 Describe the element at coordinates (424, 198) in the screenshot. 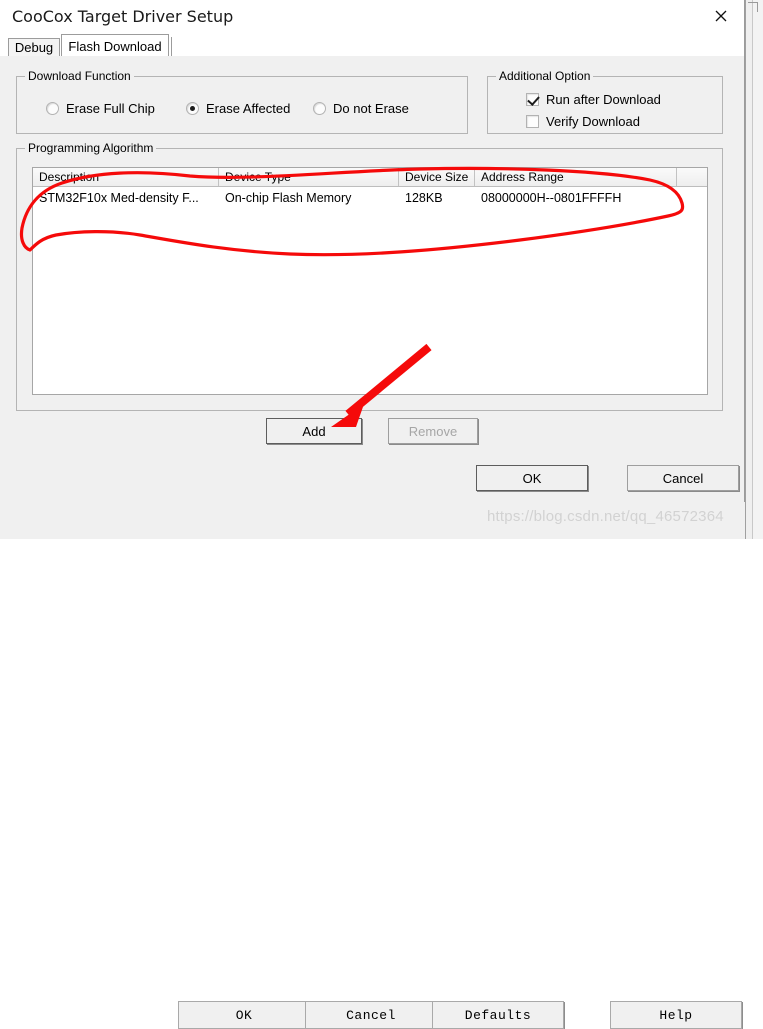

I see `cell-device-size: 128KB` at that location.